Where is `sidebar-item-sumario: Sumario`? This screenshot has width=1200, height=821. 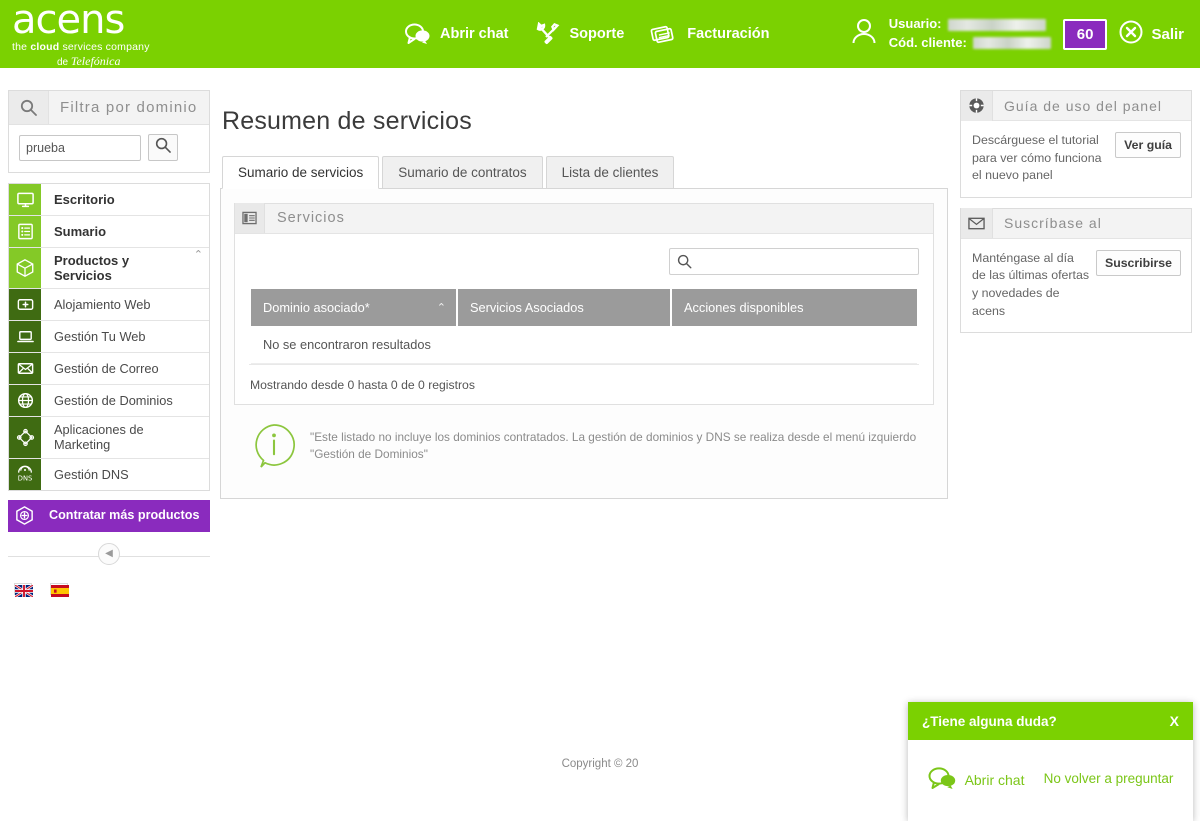 sidebar-item-sumario: Sumario is located at coordinates (109, 231).